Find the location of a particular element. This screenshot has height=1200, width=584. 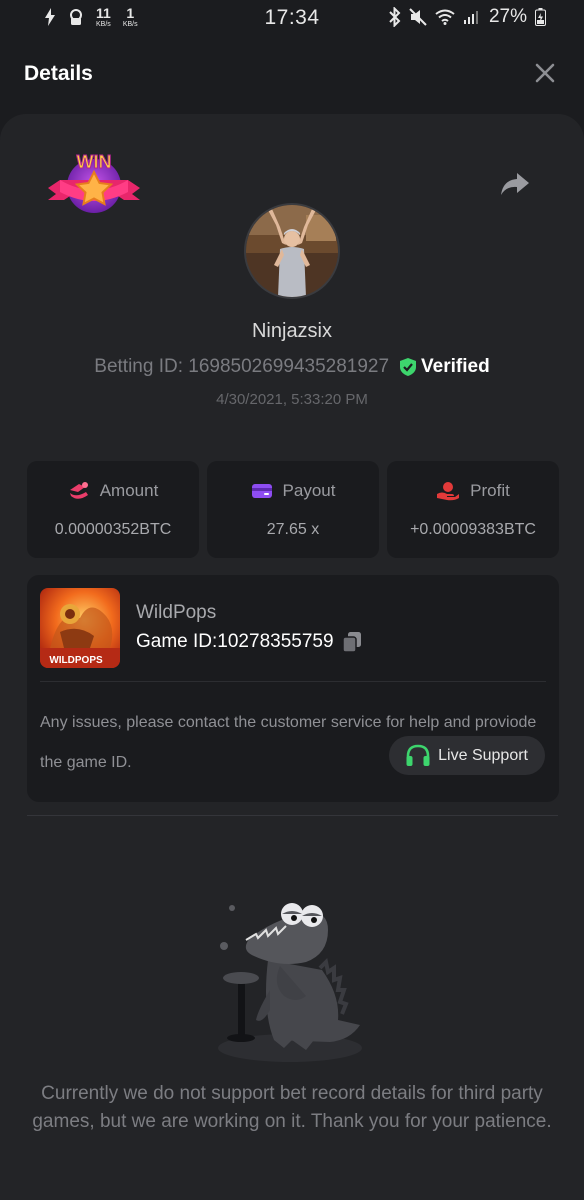

avatar-photo is located at coordinates (292, 251).